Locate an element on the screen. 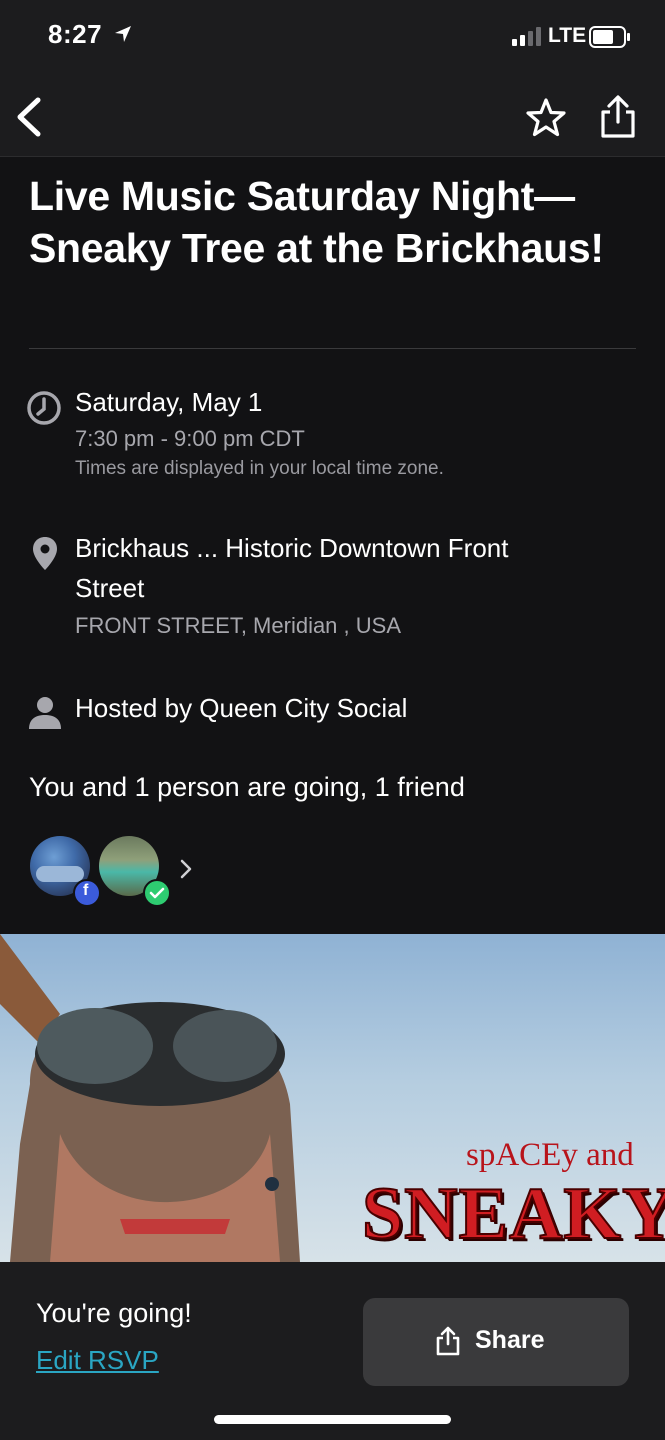  rsvp-status: You're going! is located at coordinates (114, 1313).